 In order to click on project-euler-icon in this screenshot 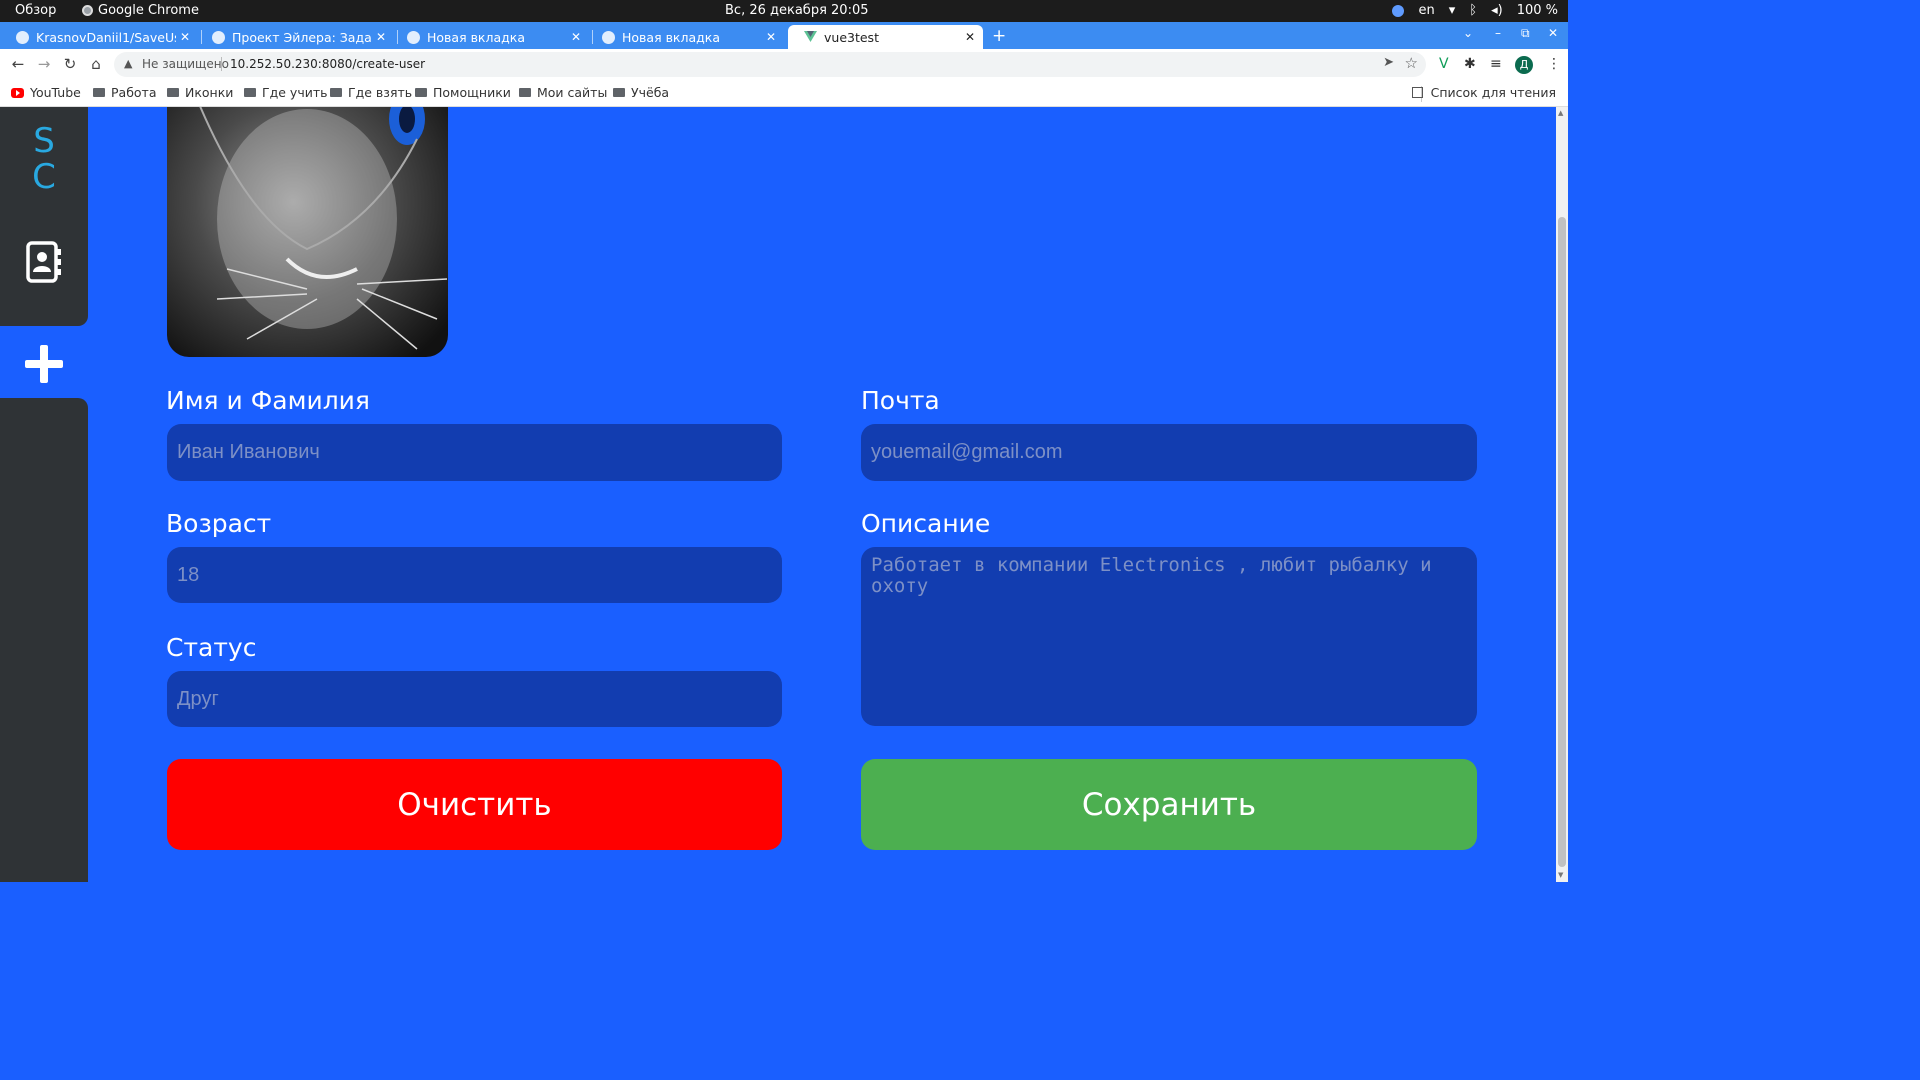, I will do `click(218, 37)`.